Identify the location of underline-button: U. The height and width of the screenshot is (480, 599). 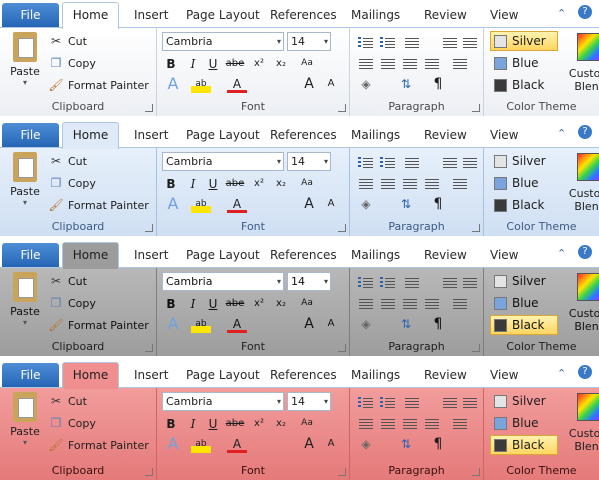
(213, 64).